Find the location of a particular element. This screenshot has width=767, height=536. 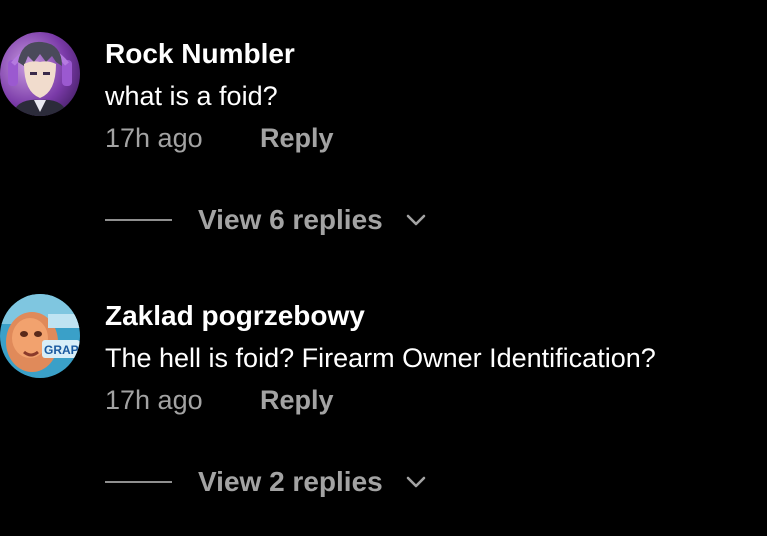

avatar: GRAP is located at coordinates (40, 336).